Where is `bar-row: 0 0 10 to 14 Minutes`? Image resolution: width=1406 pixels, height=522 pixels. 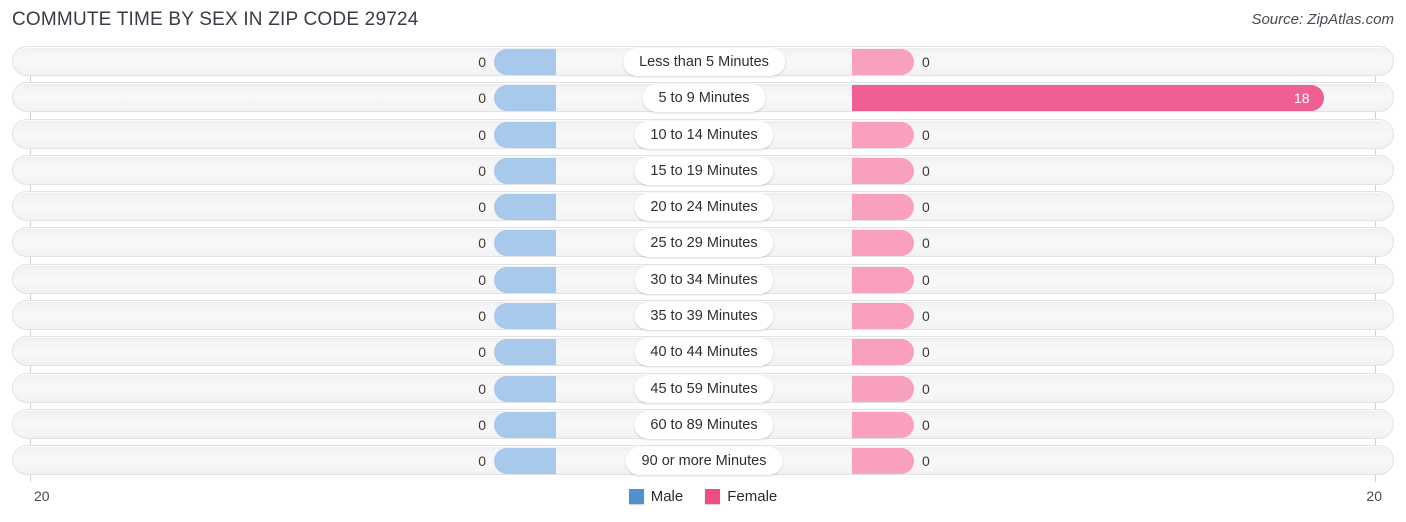
bar-row: 0 0 10 to 14 Minutes is located at coordinates (703, 133).